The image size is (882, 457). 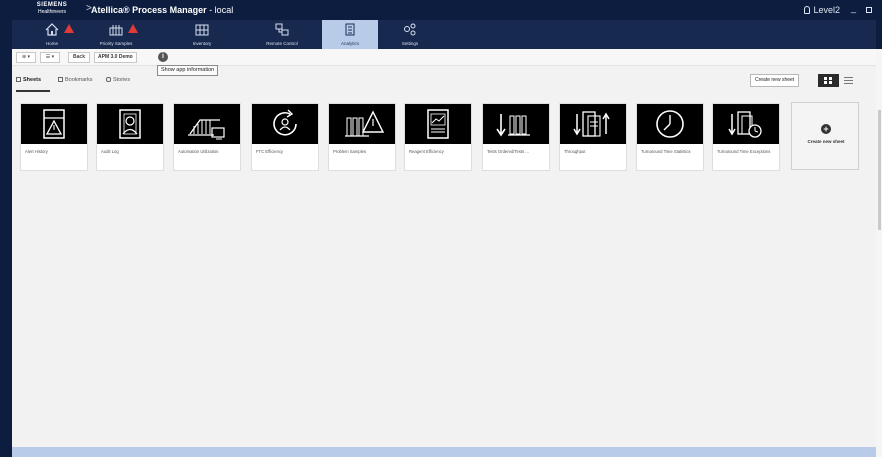 What do you see at coordinates (282, 43) in the screenshot?
I see `nav-label: Remote Control` at bounding box center [282, 43].